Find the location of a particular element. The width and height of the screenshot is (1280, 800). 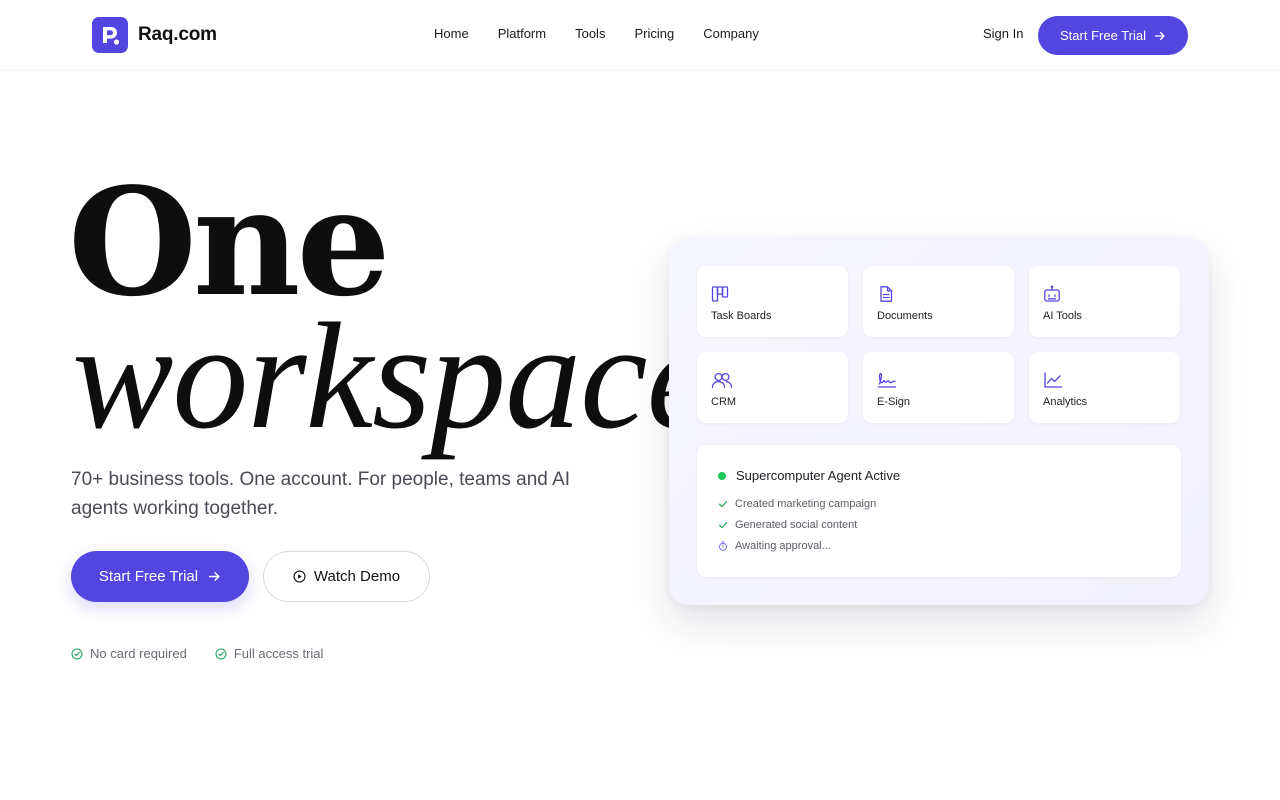

watch-demo-button: Watch Demo is located at coordinates (346, 576).